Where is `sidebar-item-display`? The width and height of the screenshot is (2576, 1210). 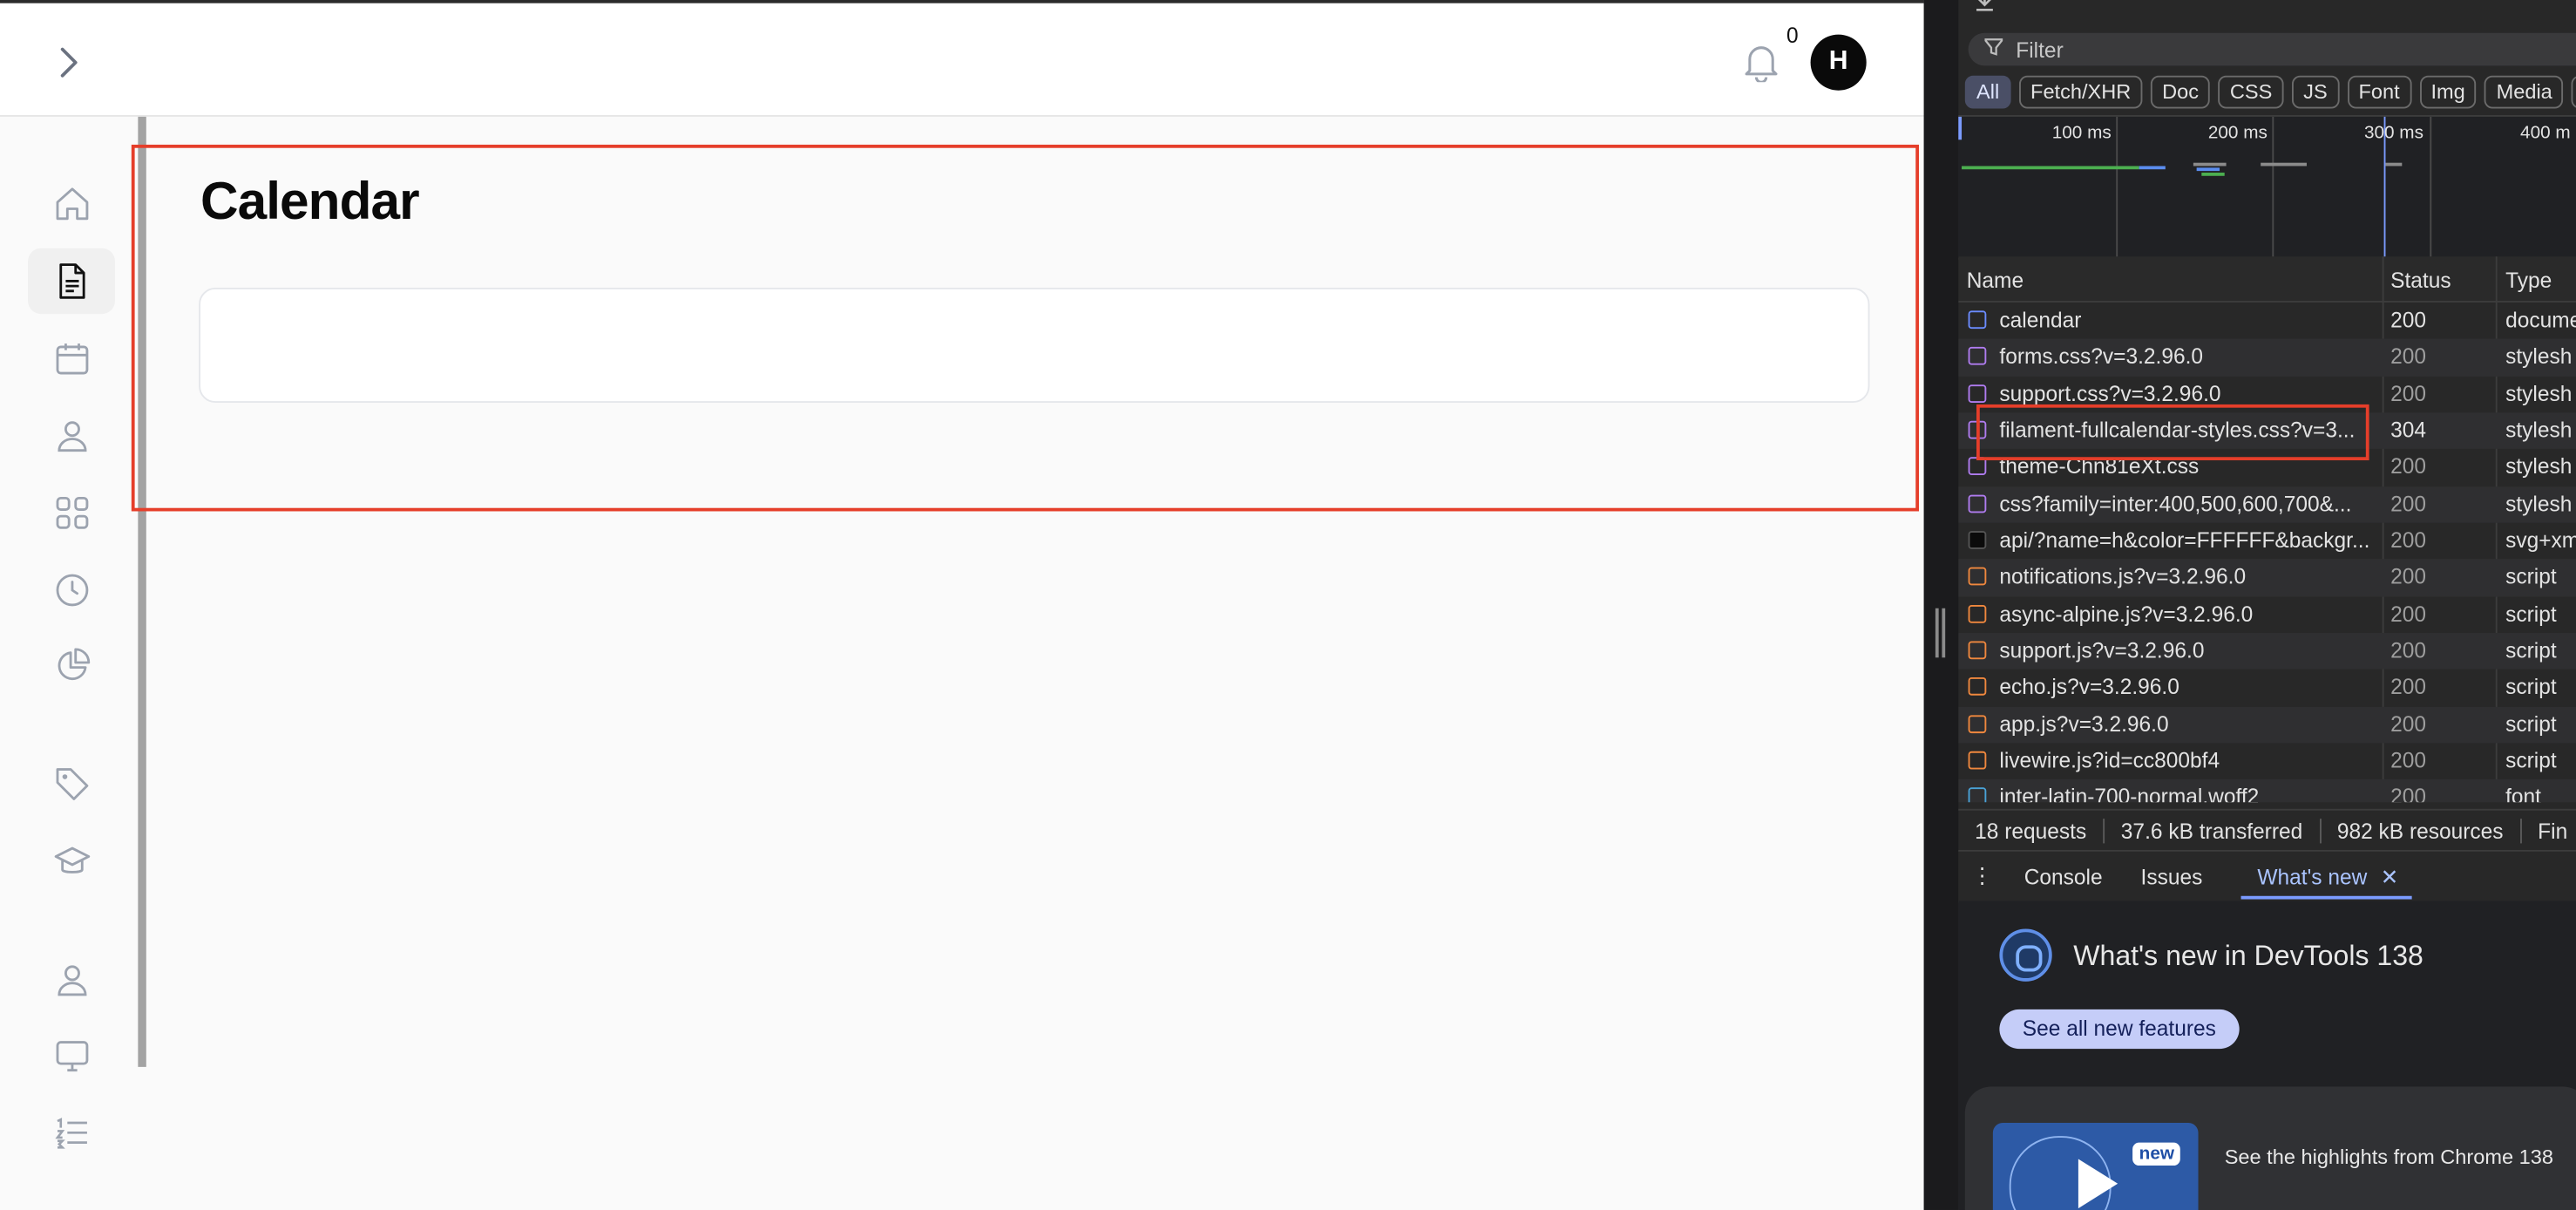 sidebar-item-display is located at coordinates (71, 1055).